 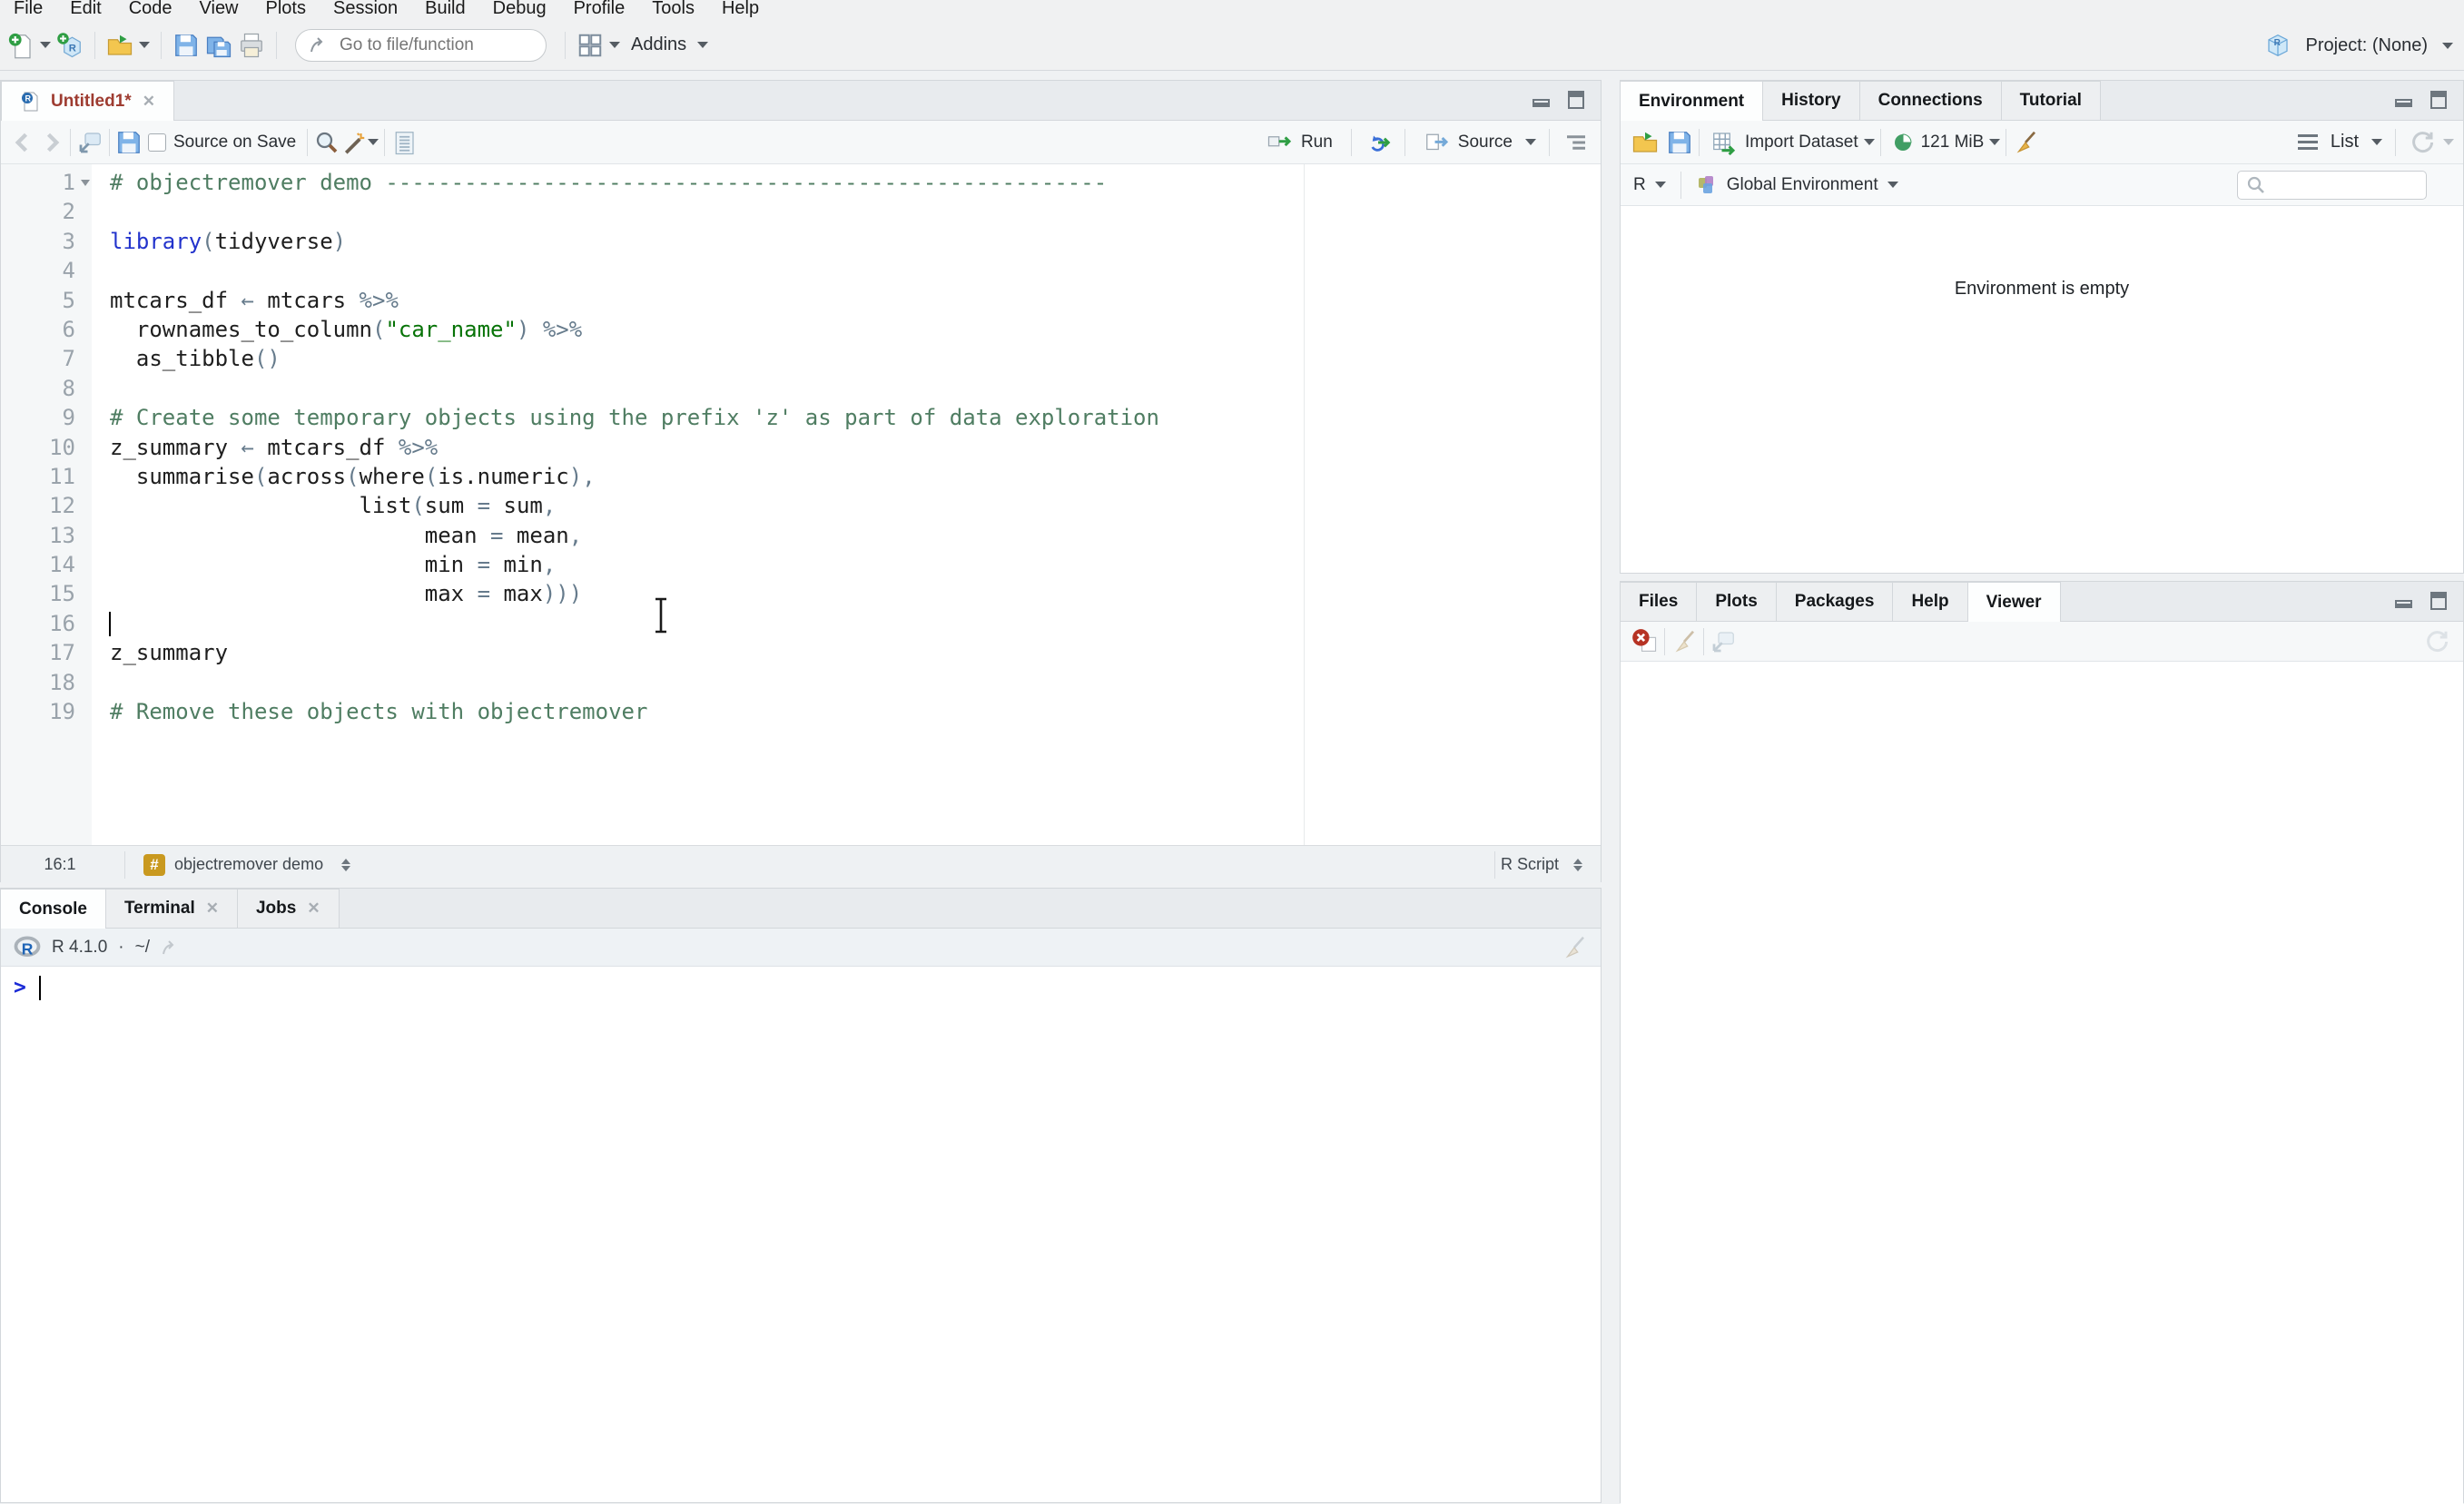 What do you see at coordinates (801, 653) in the screenshot?
I see `code-line: 17z_summary` at bounding box center [801, 653].